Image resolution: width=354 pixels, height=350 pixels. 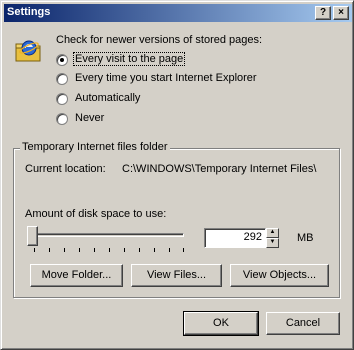 What do you see at coordinates (221, 323) in the screenshot?
I see `ok-button: OK` at bounding box center [221, 323].